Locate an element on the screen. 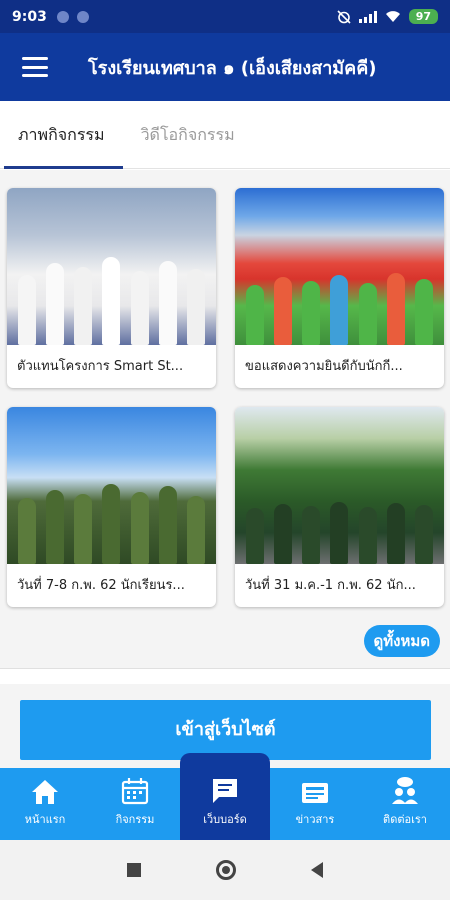 The height and width of the screenshot is (900, 450). nav-item-home: หน้าแรก is located at coordinates (45, 804).